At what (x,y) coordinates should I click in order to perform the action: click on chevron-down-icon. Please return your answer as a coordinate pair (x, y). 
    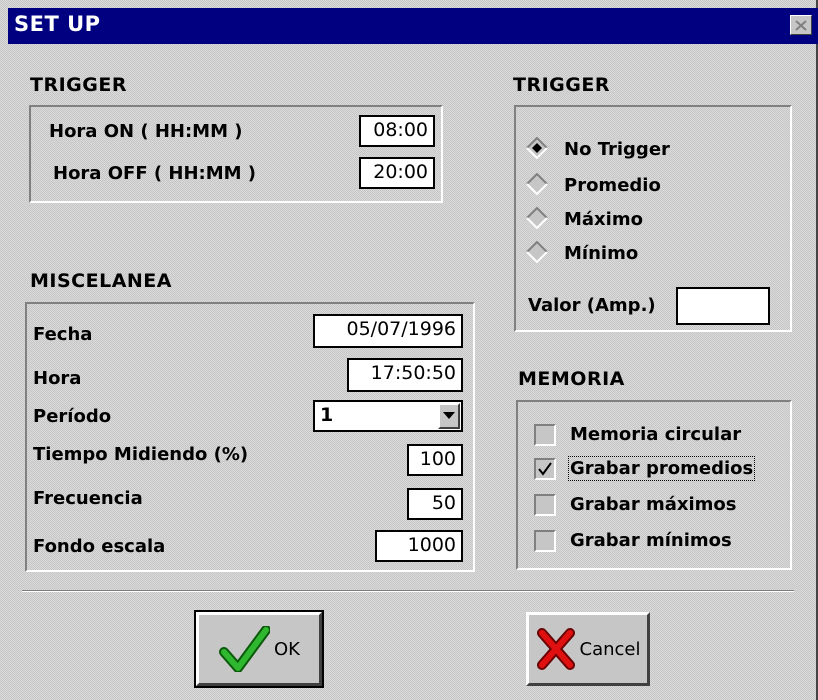
    Looking at the image, I should click on (449, 415).